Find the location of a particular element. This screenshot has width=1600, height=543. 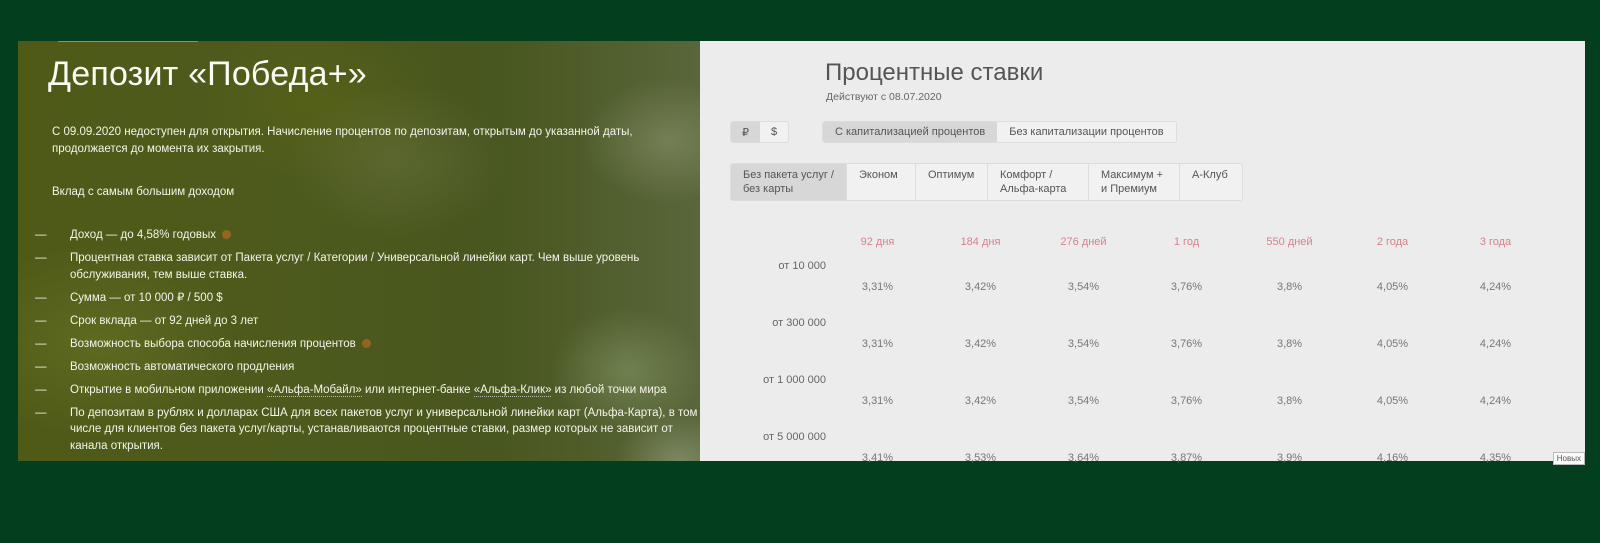

rates-effective-date: Действуют с 08.07.2020 is located at coordinates (884, 97).